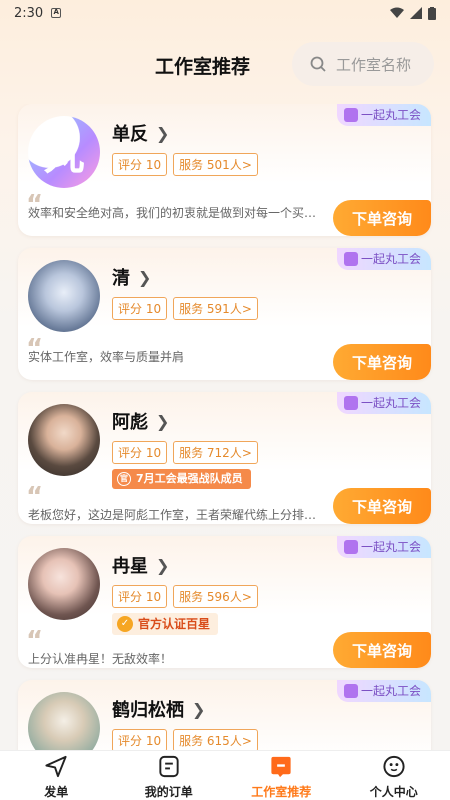 The width and height of the screenshot is (450, 800). I want to click on studio-description: 上分认准冉星！无敌效率！, so click(100, 659).